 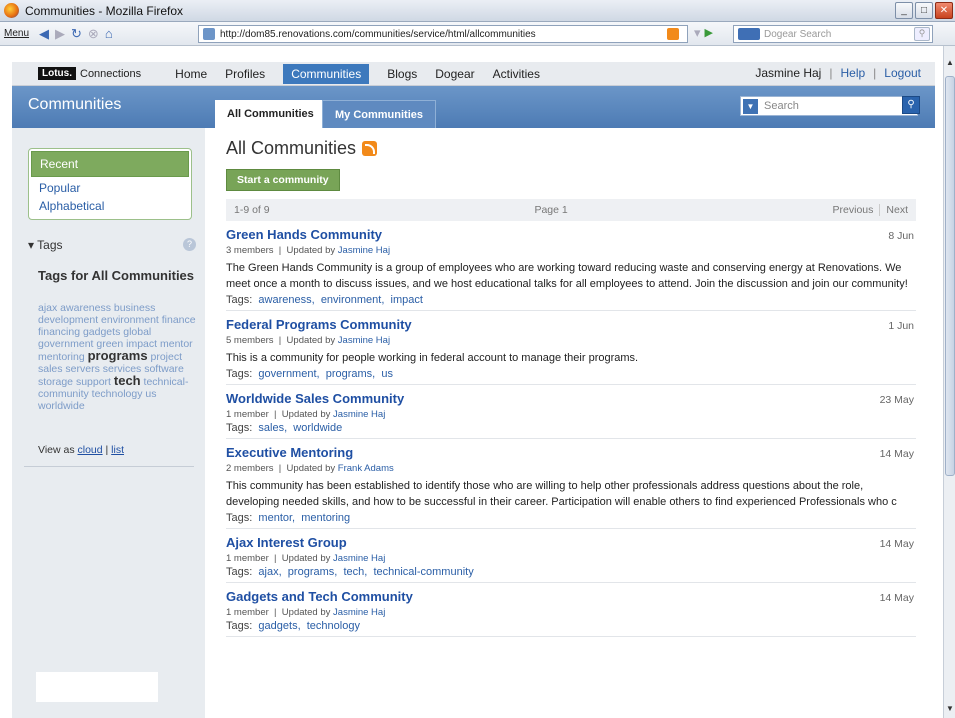 I want to click on search-engine-icon, so click(x=749, y=34).